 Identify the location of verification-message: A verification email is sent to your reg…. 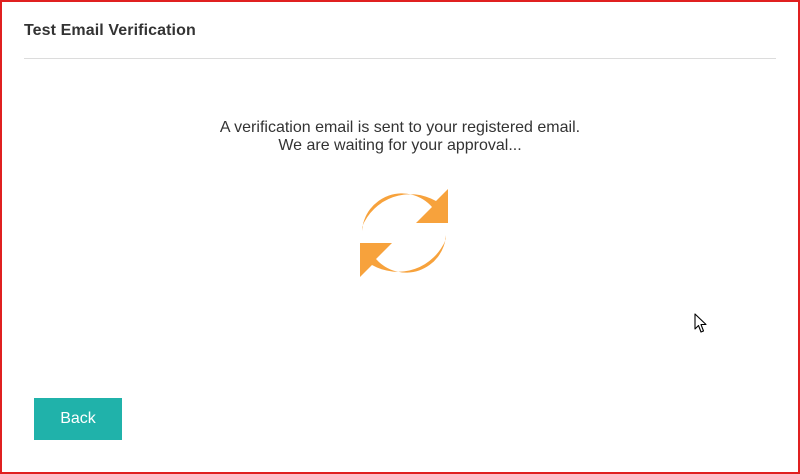
(400, 137).